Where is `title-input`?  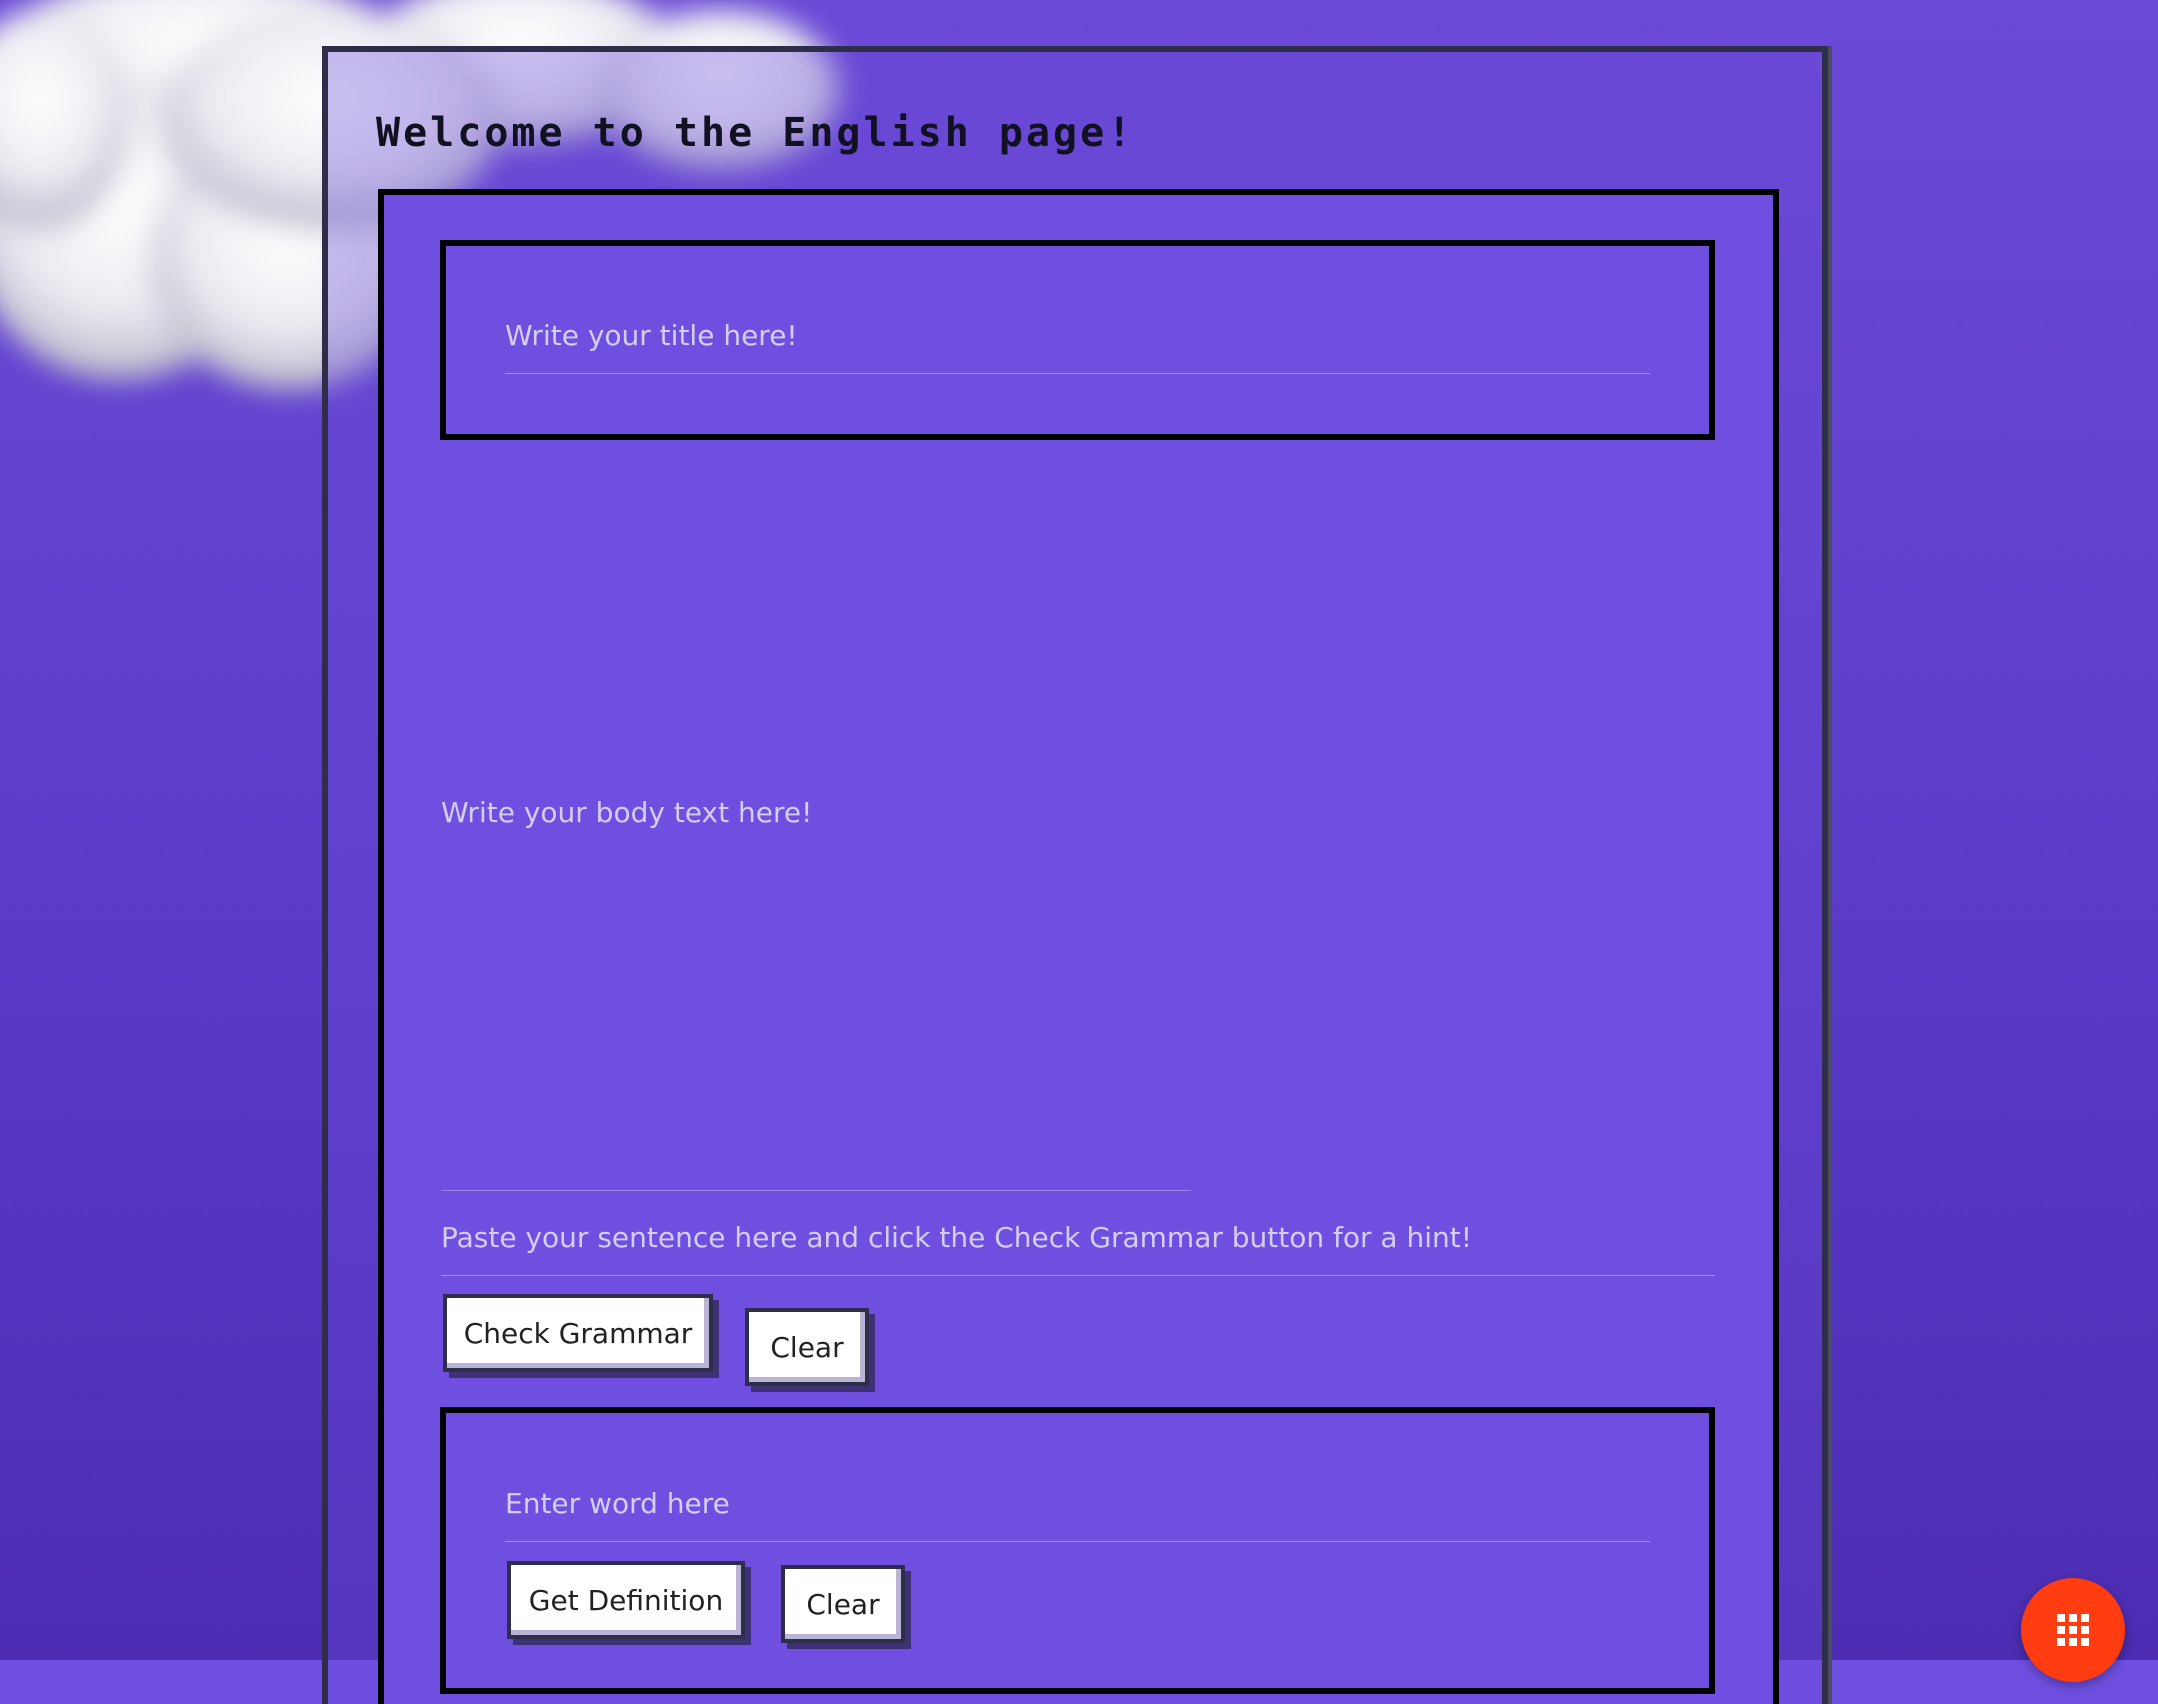
title-input is located at coordinates (1077, 342).